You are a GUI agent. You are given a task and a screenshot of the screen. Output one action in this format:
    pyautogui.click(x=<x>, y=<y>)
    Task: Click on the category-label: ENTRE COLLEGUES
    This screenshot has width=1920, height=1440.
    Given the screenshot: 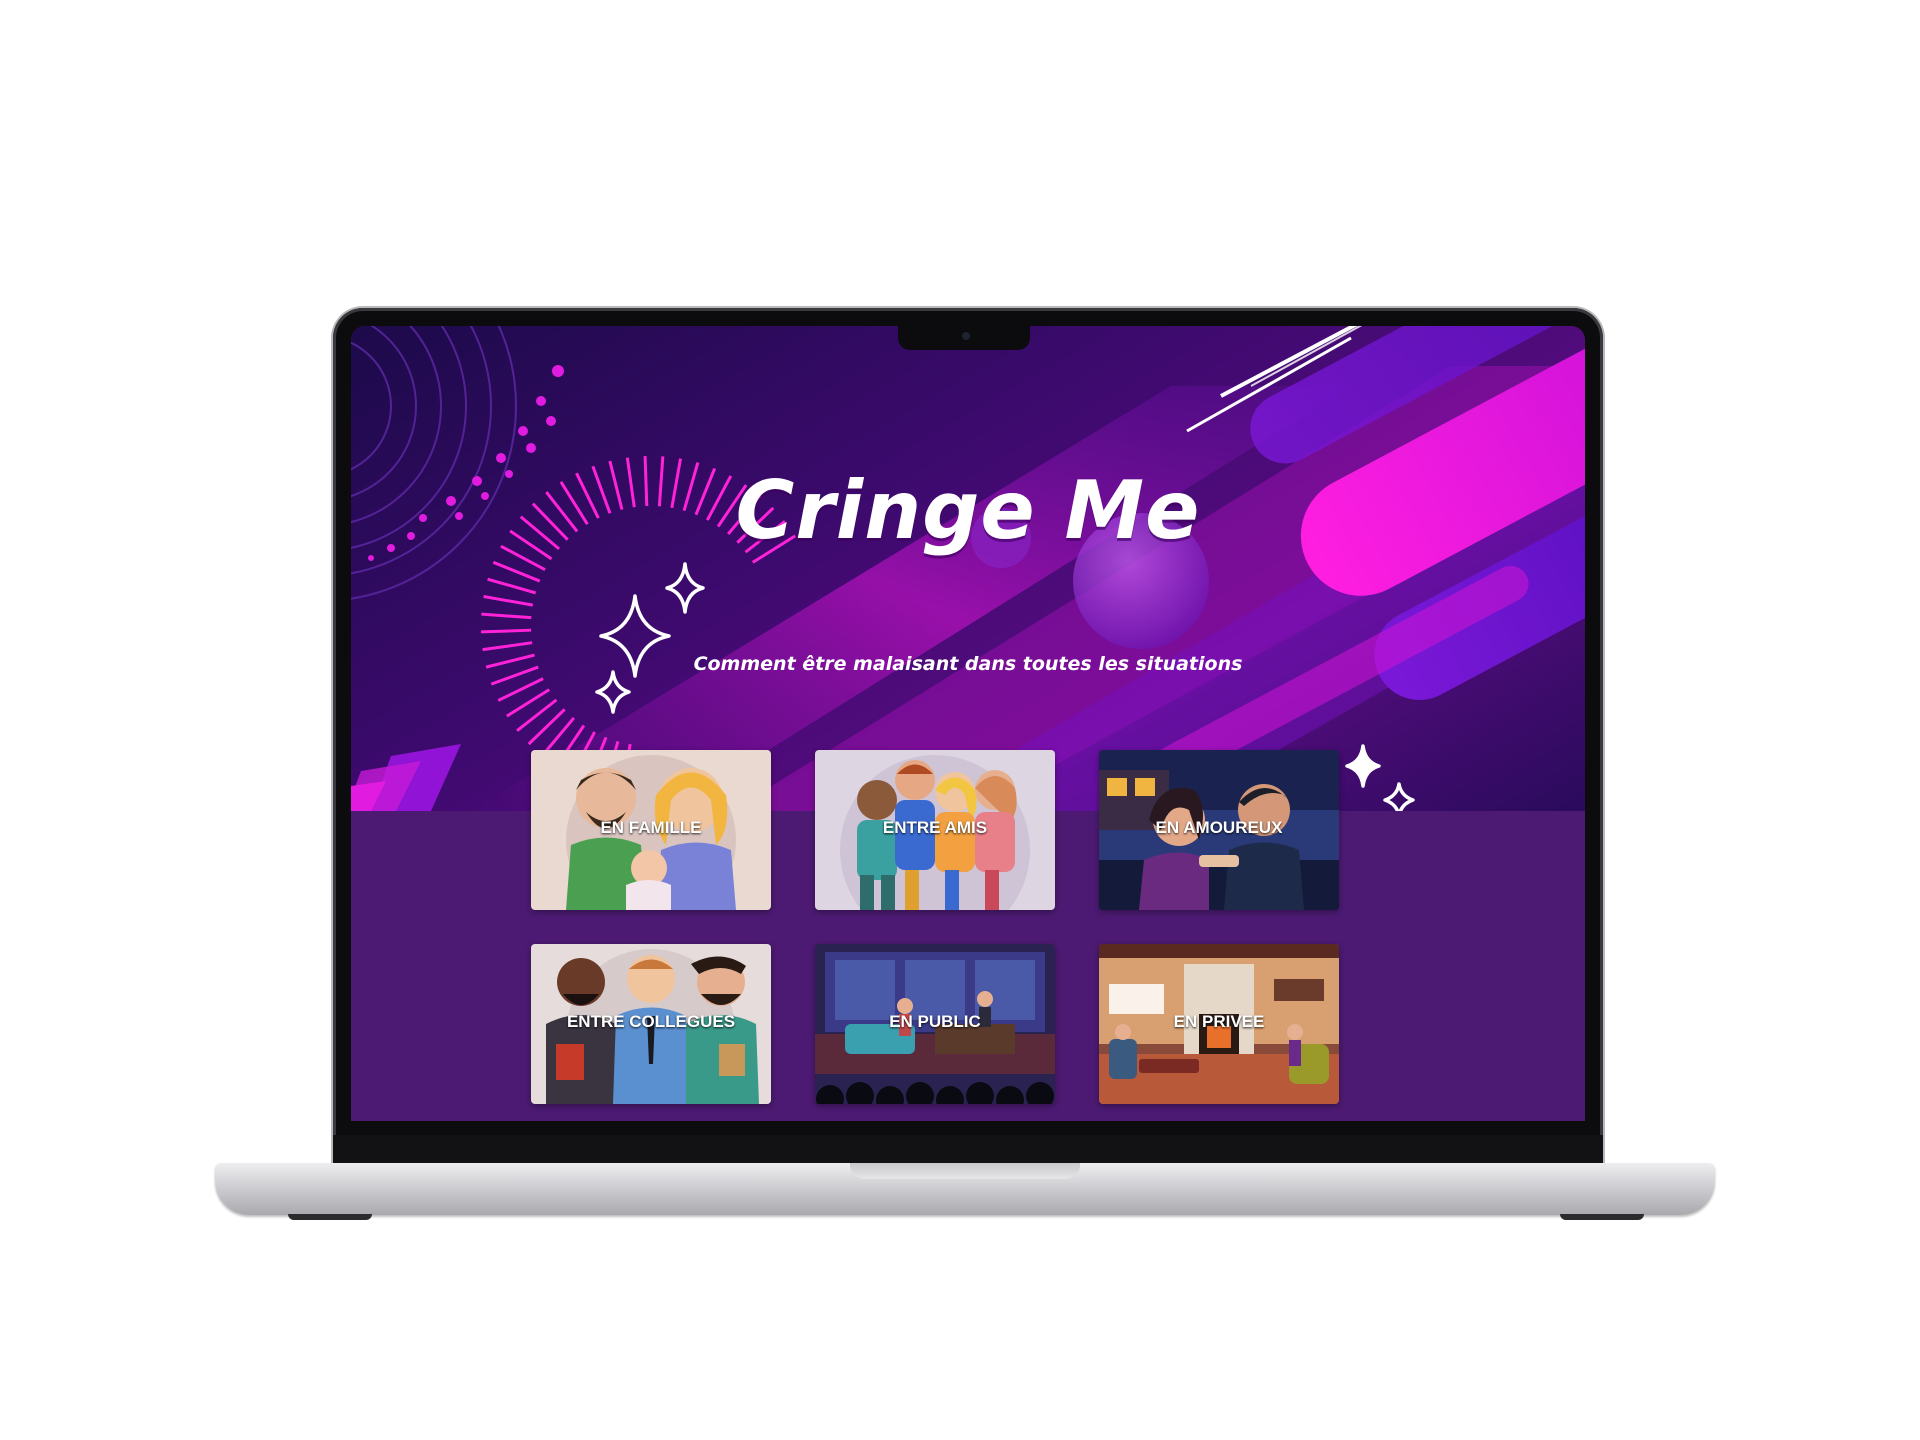 What is the action you would take?
    pyautogui.click(x=651, y=1021)
    